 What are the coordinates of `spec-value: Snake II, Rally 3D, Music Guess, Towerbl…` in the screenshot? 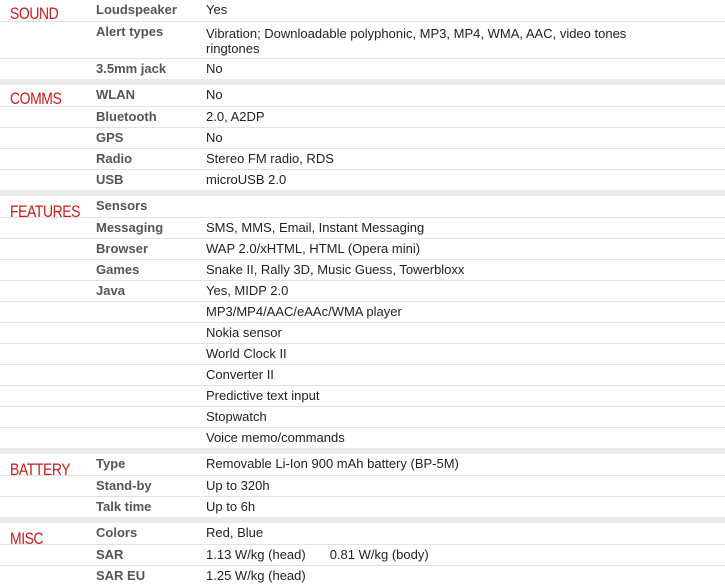 It's located at (335, 269).